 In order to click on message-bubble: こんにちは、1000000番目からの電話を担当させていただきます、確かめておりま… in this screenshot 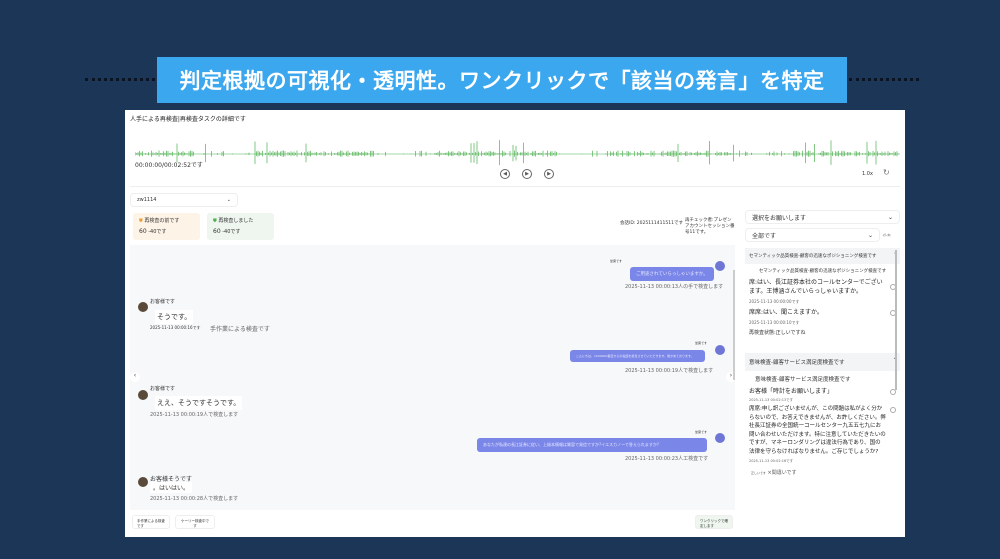, I will do `click(637, 356)`.